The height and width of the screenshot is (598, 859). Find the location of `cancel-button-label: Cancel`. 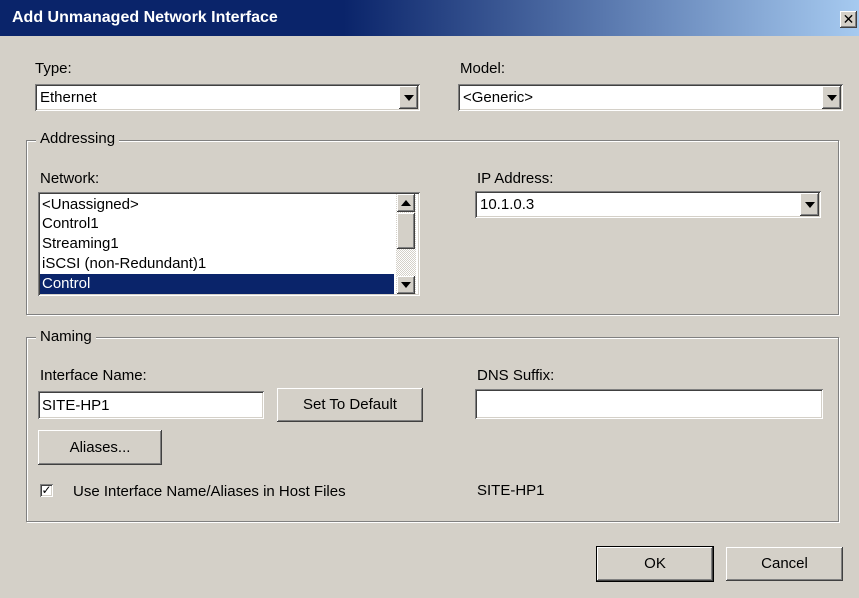

cancel-button-label: Cancel is located at coordinates (784, 563).